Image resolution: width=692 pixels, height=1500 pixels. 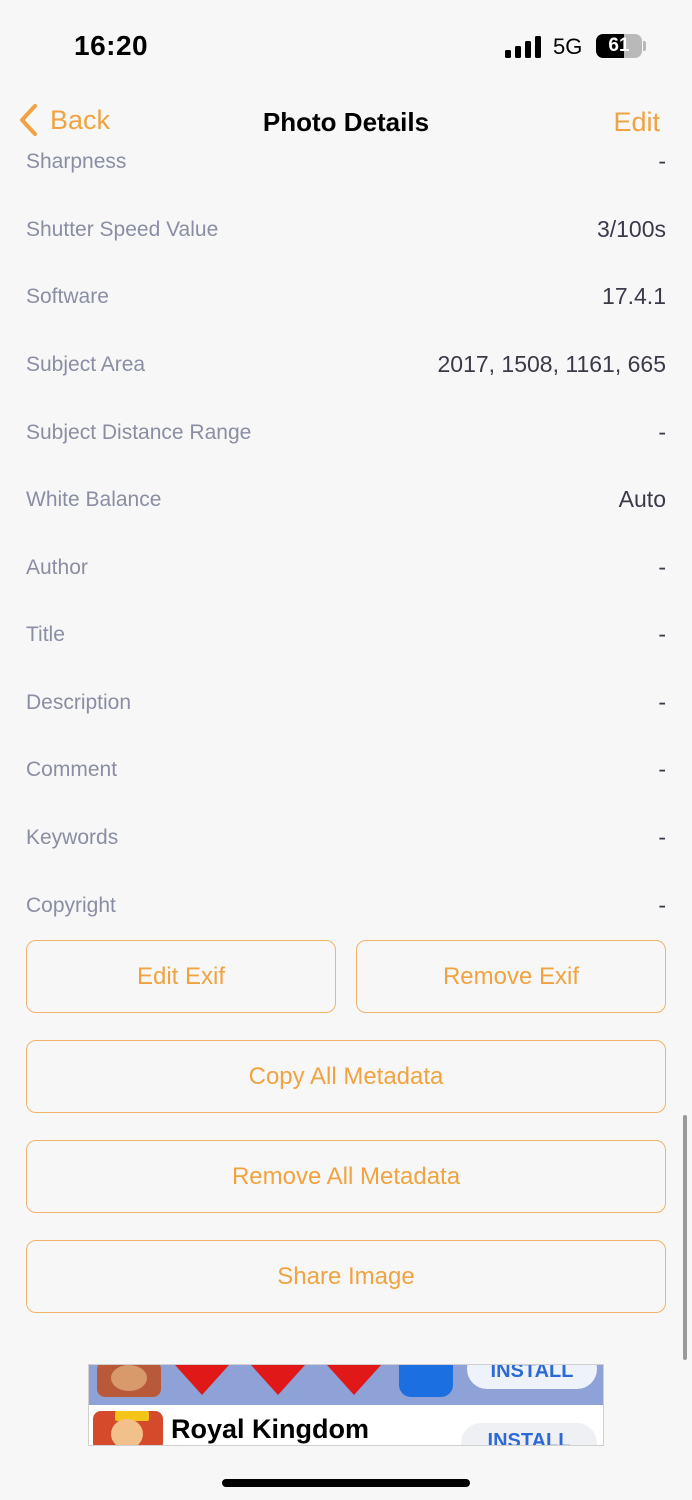 I want to click on detail-label: Sharpness, so click(x=76, y=161).